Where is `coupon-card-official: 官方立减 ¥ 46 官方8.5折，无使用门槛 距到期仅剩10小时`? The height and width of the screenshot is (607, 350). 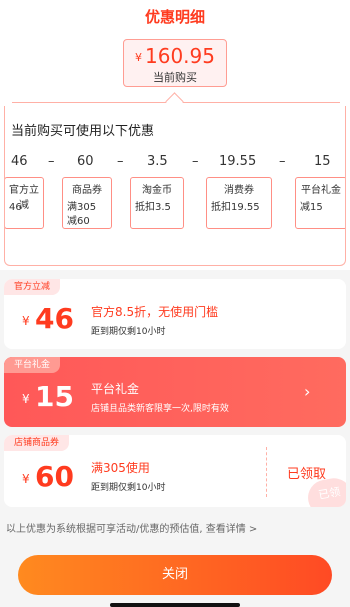 coupon-card-official: 官方立减 ¥ 46 官方8.5折，无使用门槛 距到期仅剩10小时 is located at coordinates (175, 314).